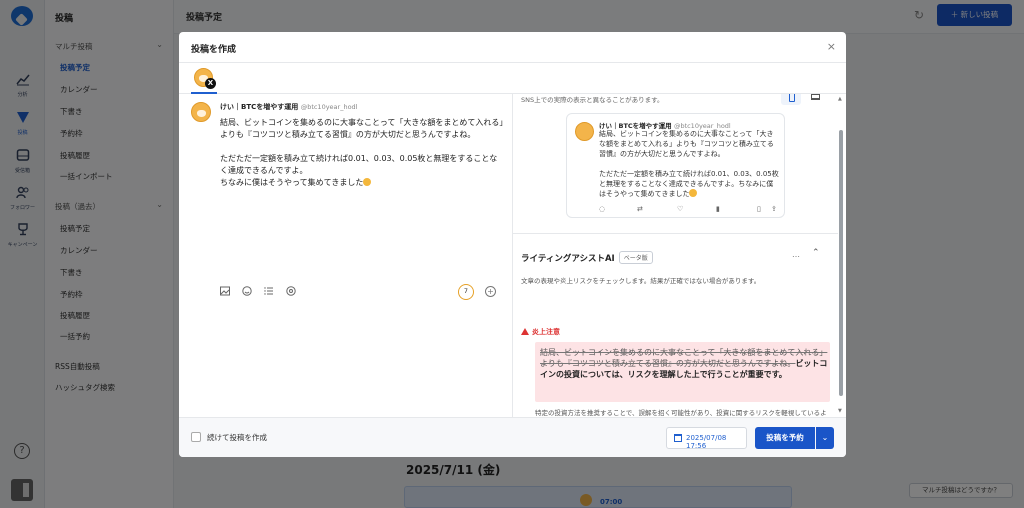 This screenshot has height=508, width=1024. What do you see at coordinates (568, 259) in the screenshot?
I see `assistant-title-text: ライティングアシストAI` at bounding box center [568, 259].